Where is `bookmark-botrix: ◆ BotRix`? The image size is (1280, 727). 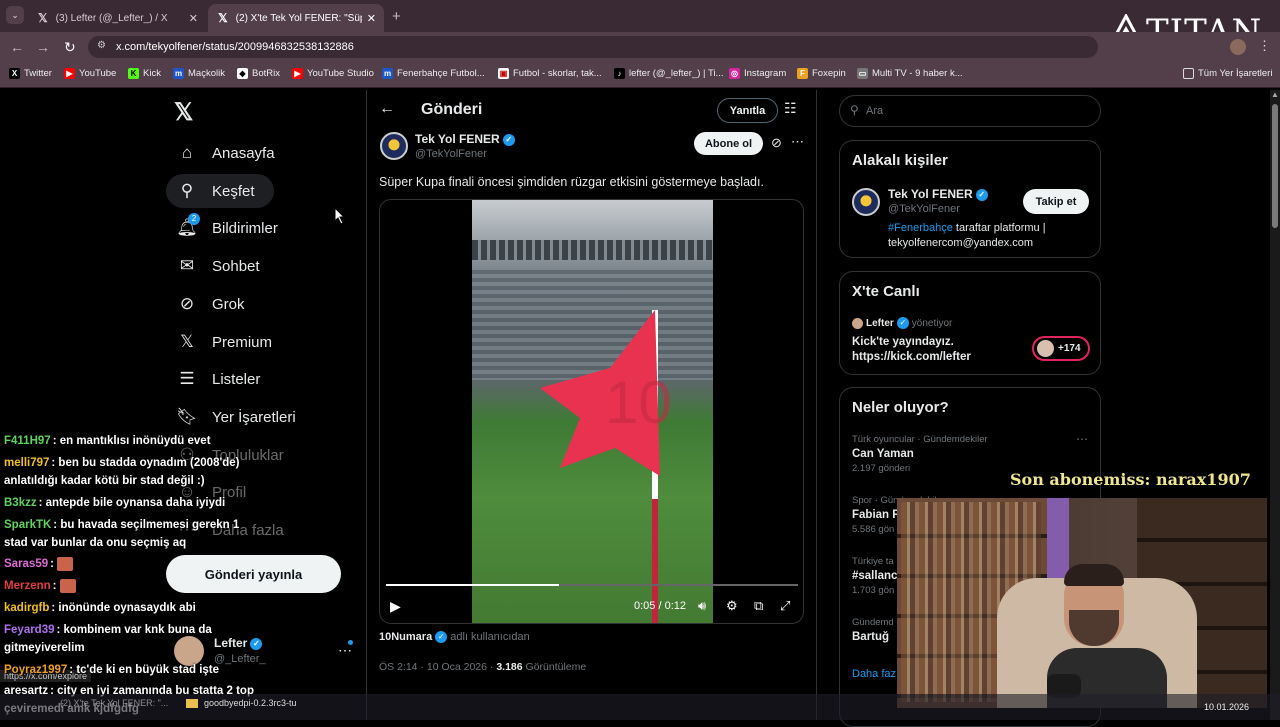
bookmark-botrix: ◆ BotRix is located at coordinates (258, 73).